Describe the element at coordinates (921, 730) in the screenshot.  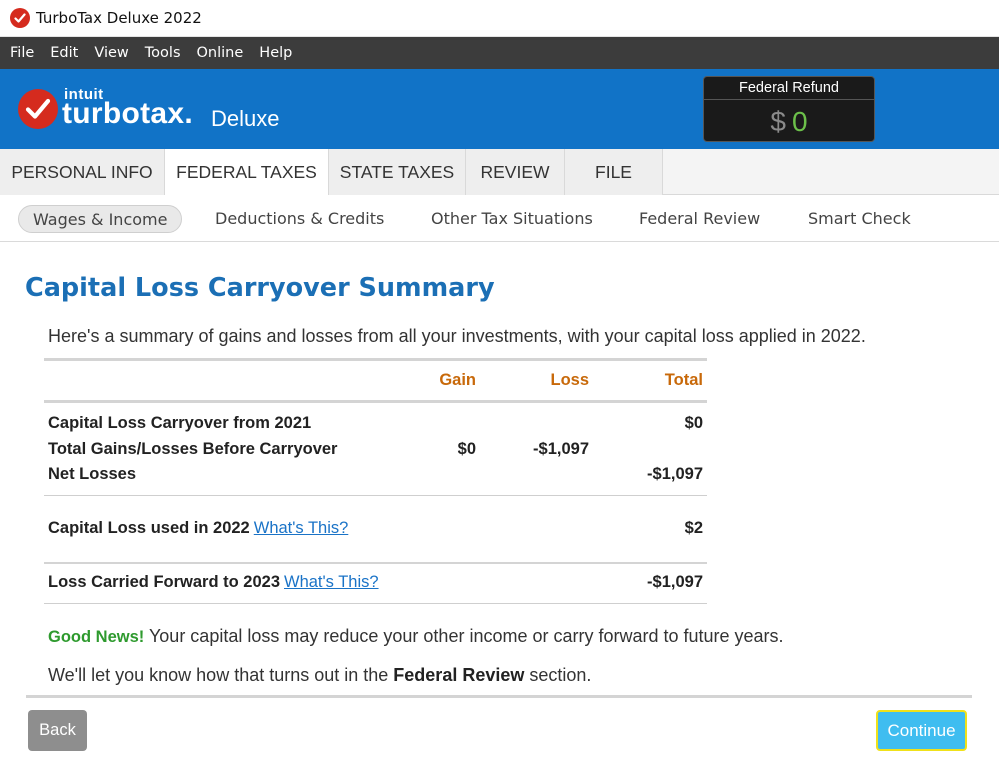
I see `continue-button: Continue` at that location.